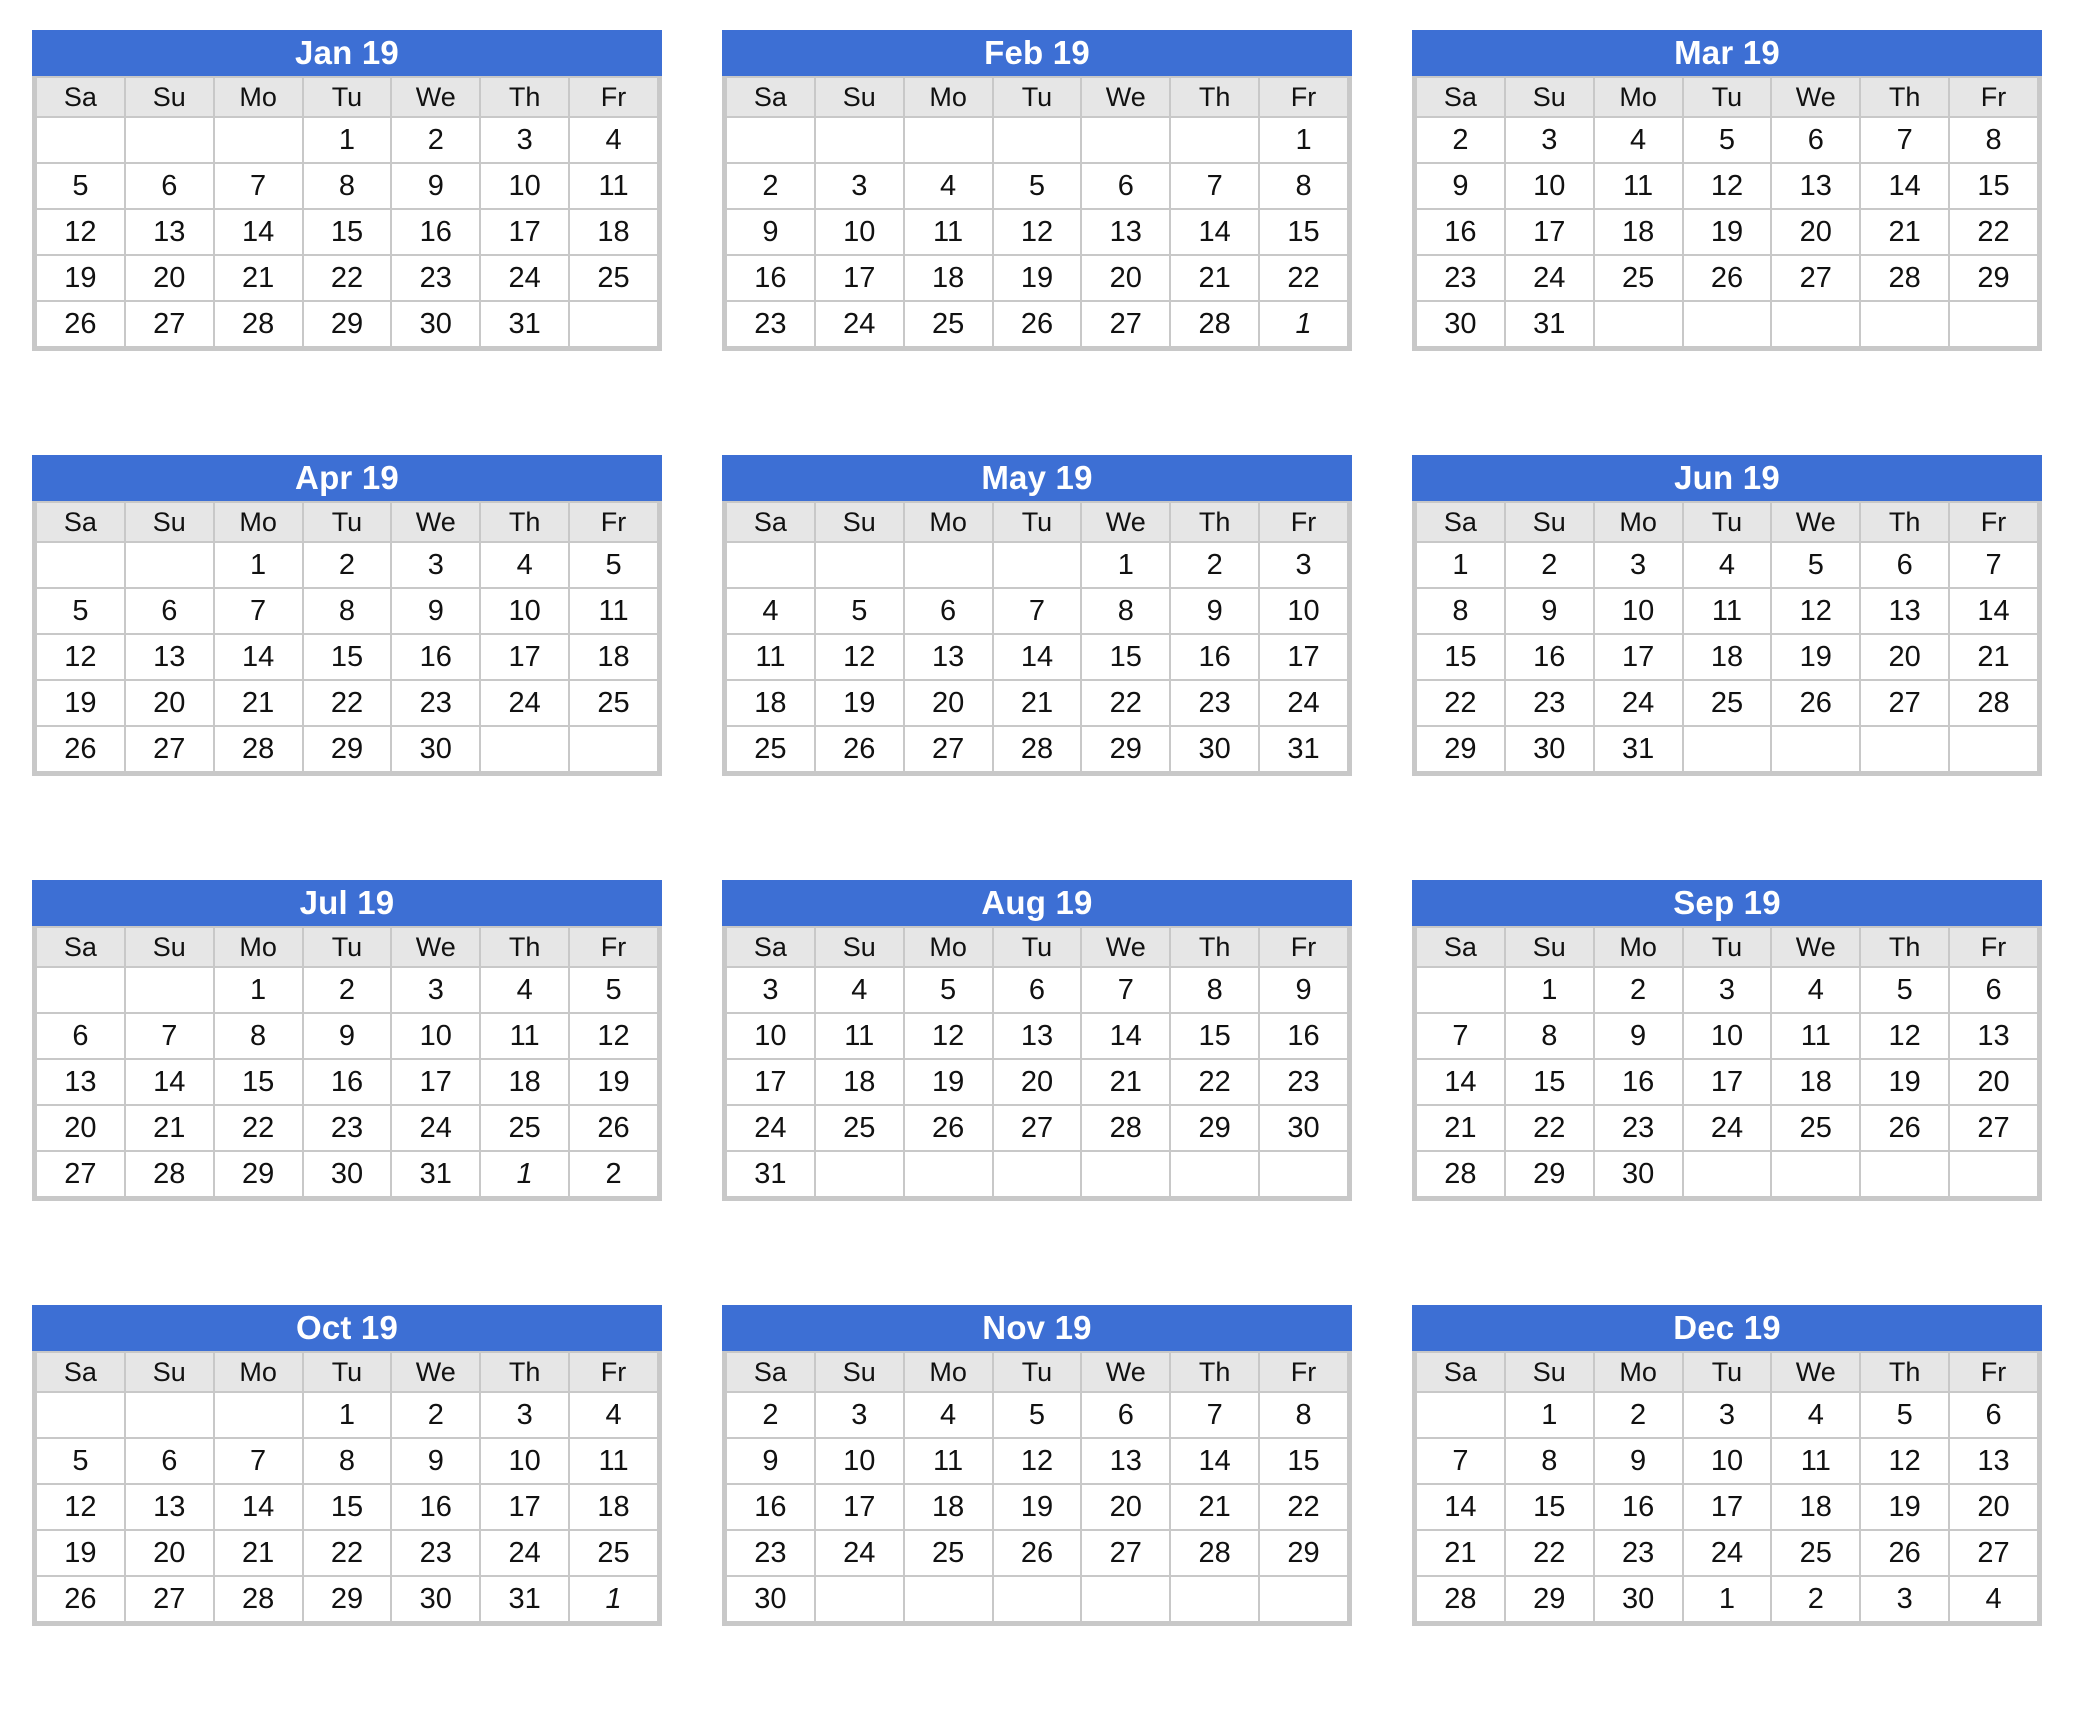 The width and height of the screenshot is (2076, 1730). Describe the element at coordinates (1460, 1174) in the screenshot. I see `day-cell: 28` at that location.